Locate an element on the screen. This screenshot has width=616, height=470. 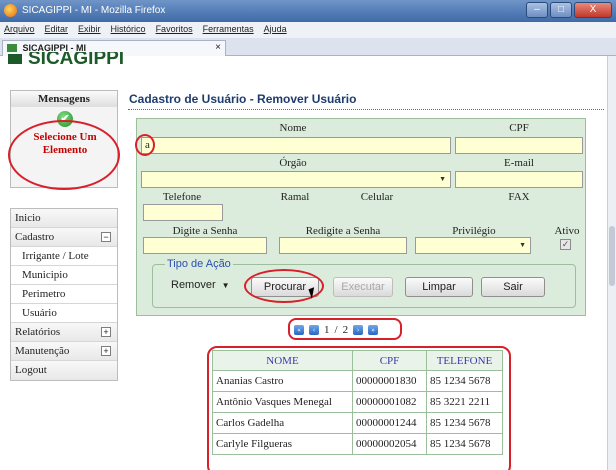
telefone-label: Telefone is located at coordinates (182, 197).